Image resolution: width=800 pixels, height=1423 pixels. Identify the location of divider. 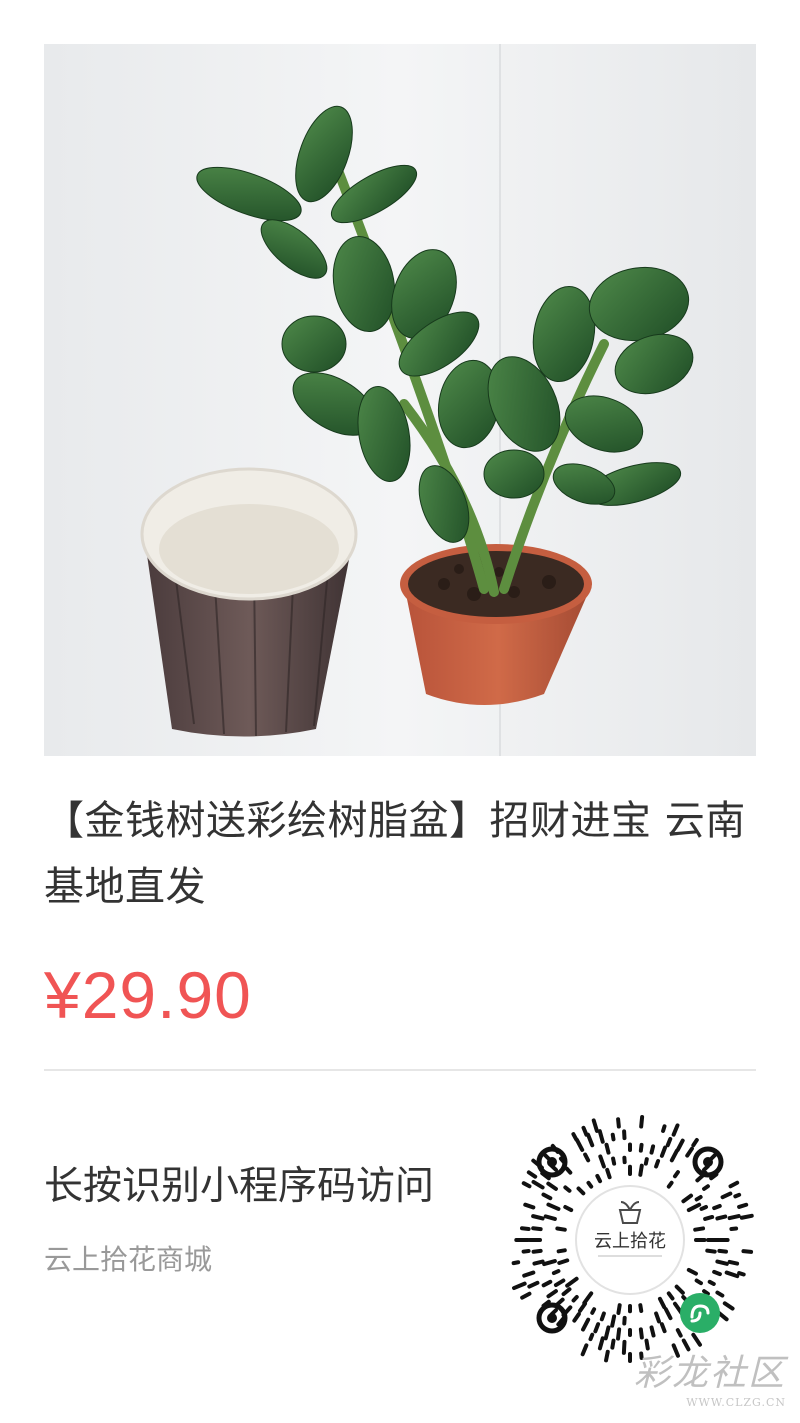
(400, 1070).